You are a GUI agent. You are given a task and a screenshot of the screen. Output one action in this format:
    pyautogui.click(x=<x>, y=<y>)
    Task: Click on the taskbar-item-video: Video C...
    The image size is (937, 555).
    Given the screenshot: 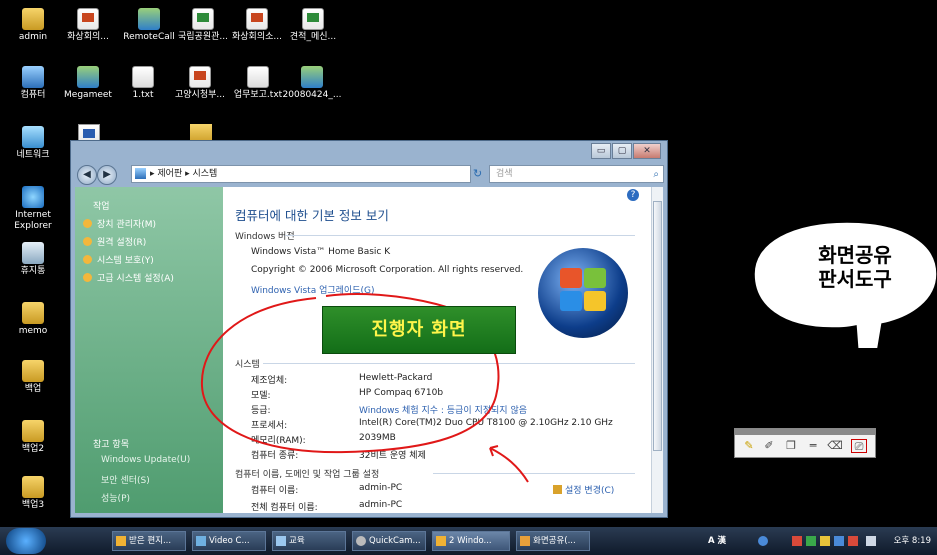 What is the action you would take?
    pyautogui.click(x=229, y=541)
    